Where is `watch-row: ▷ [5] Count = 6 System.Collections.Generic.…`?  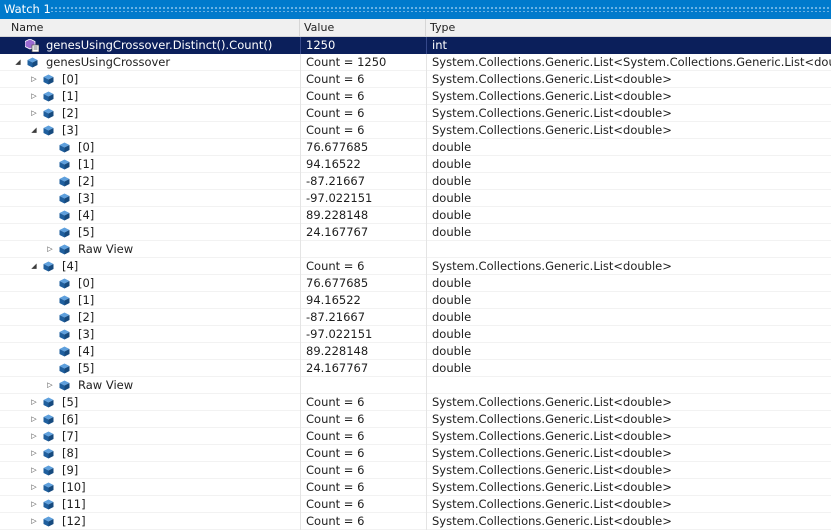 watch-row: ▷ [5] Count = 6 System.Collections.Generic.… is located at coordinates (415, 402).